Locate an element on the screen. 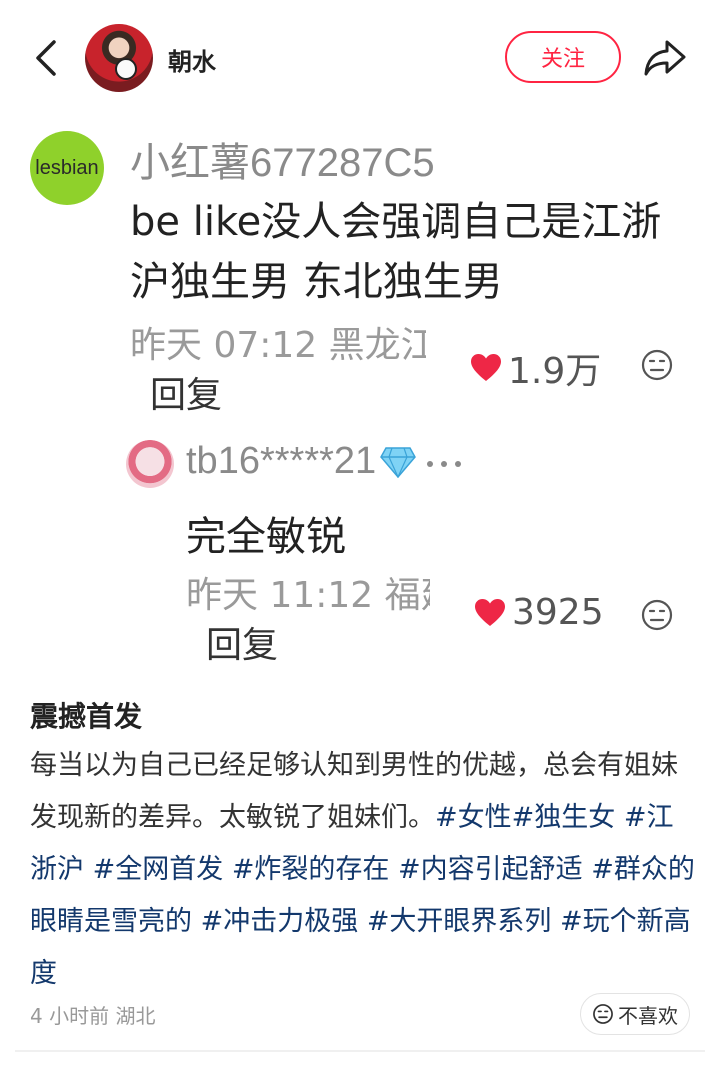 This screenshot has height=1076, width=720. post-title: 震撼首发 is located at coordinates (86, 716).